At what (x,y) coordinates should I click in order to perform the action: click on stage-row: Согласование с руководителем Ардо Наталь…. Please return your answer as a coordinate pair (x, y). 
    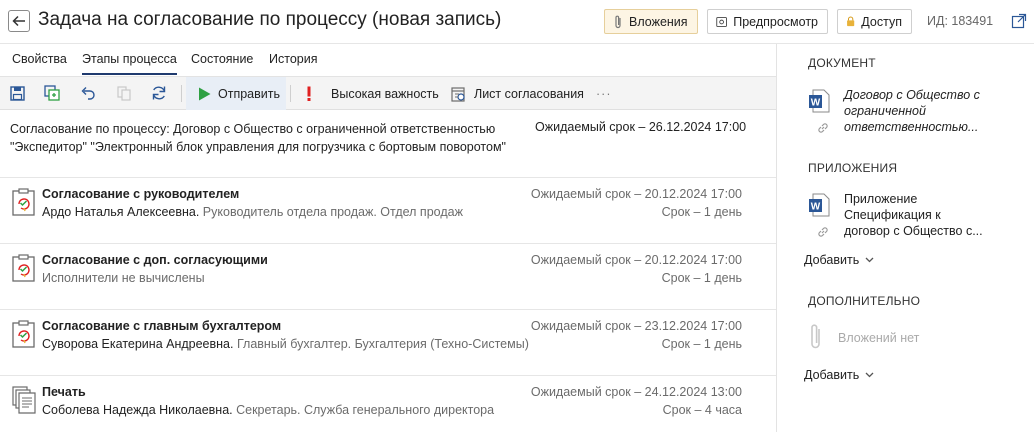
    Looking at the image, I should click on (388, 210).